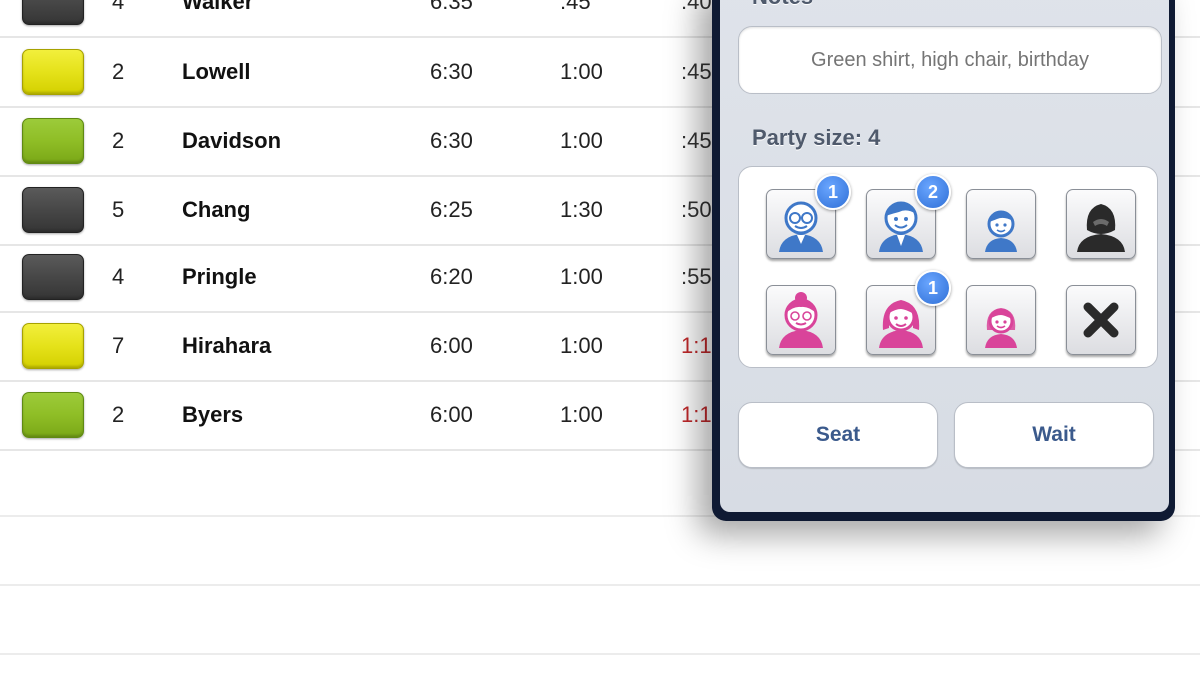 This screenshot has width=1200, height=675. What do you see at coordinates (451, 7) in the screenshot?
I see `arrival-time: 6:35` at bounding box center [451, 7].